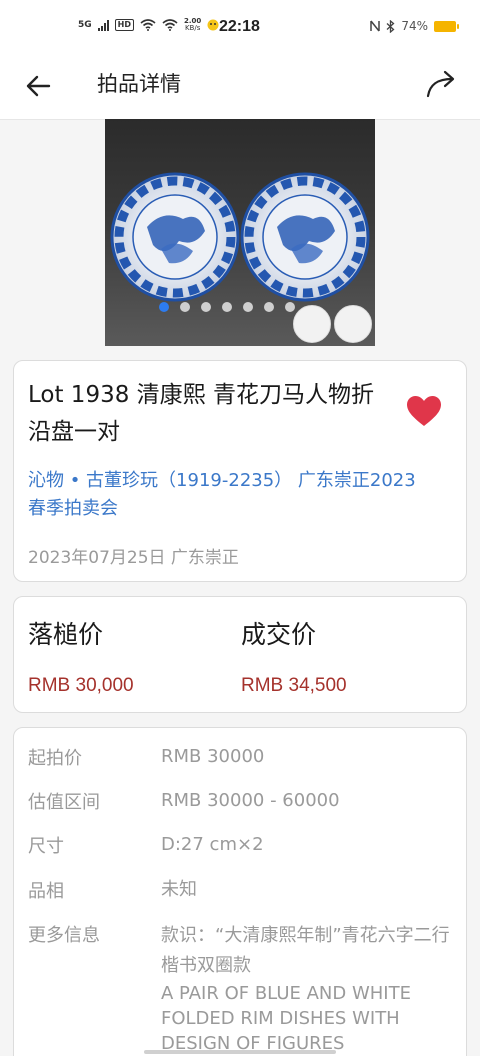  Describe the element at coordinates (139, 84) in the screenshot. I see `page-title: 拍品详情` at that location.